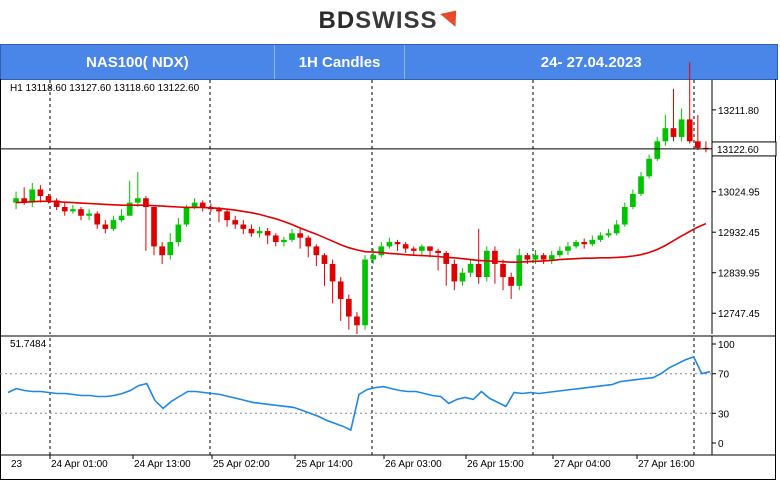 This screenshot has width=780, height=482. I want to click on rsi-tick-label: 70, so click(724, 375).